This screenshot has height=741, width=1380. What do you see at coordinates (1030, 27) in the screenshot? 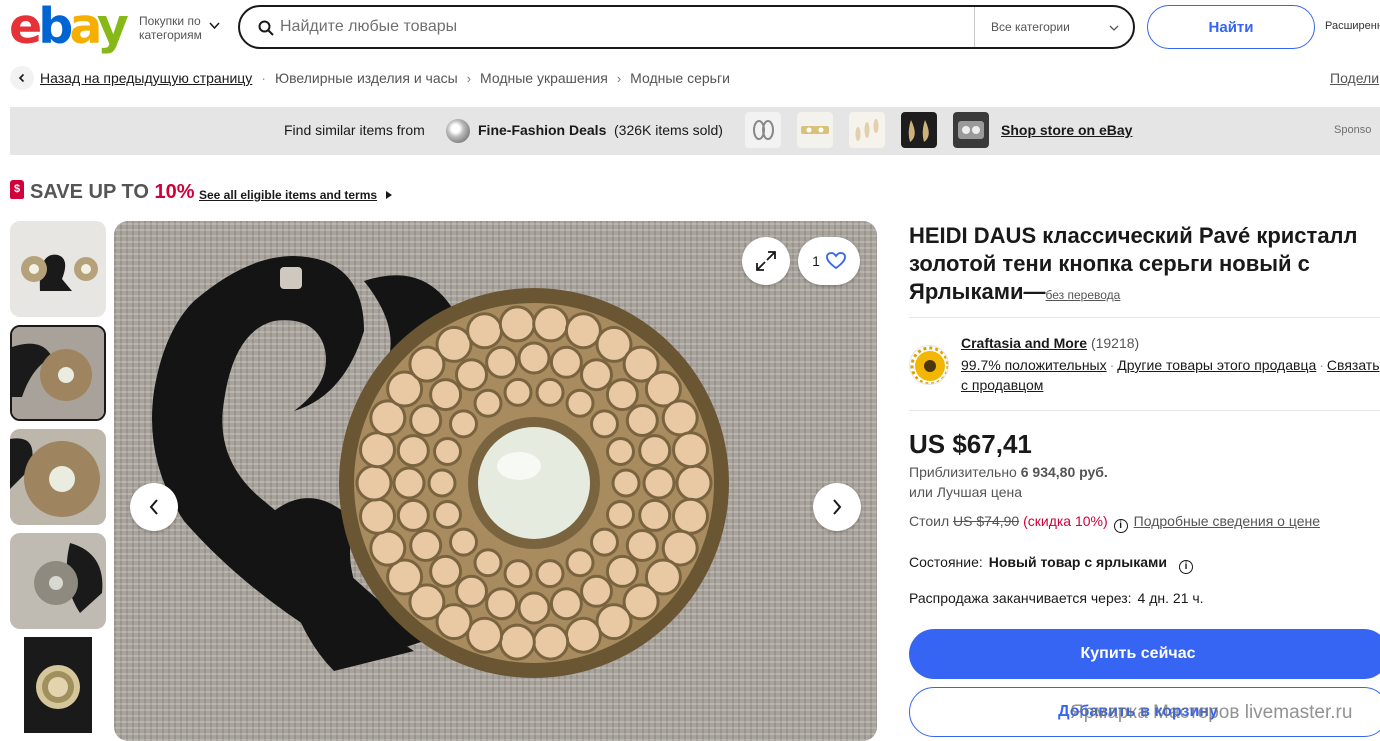
I see `category-label: Все категории` at bounding box center [1030, 27].